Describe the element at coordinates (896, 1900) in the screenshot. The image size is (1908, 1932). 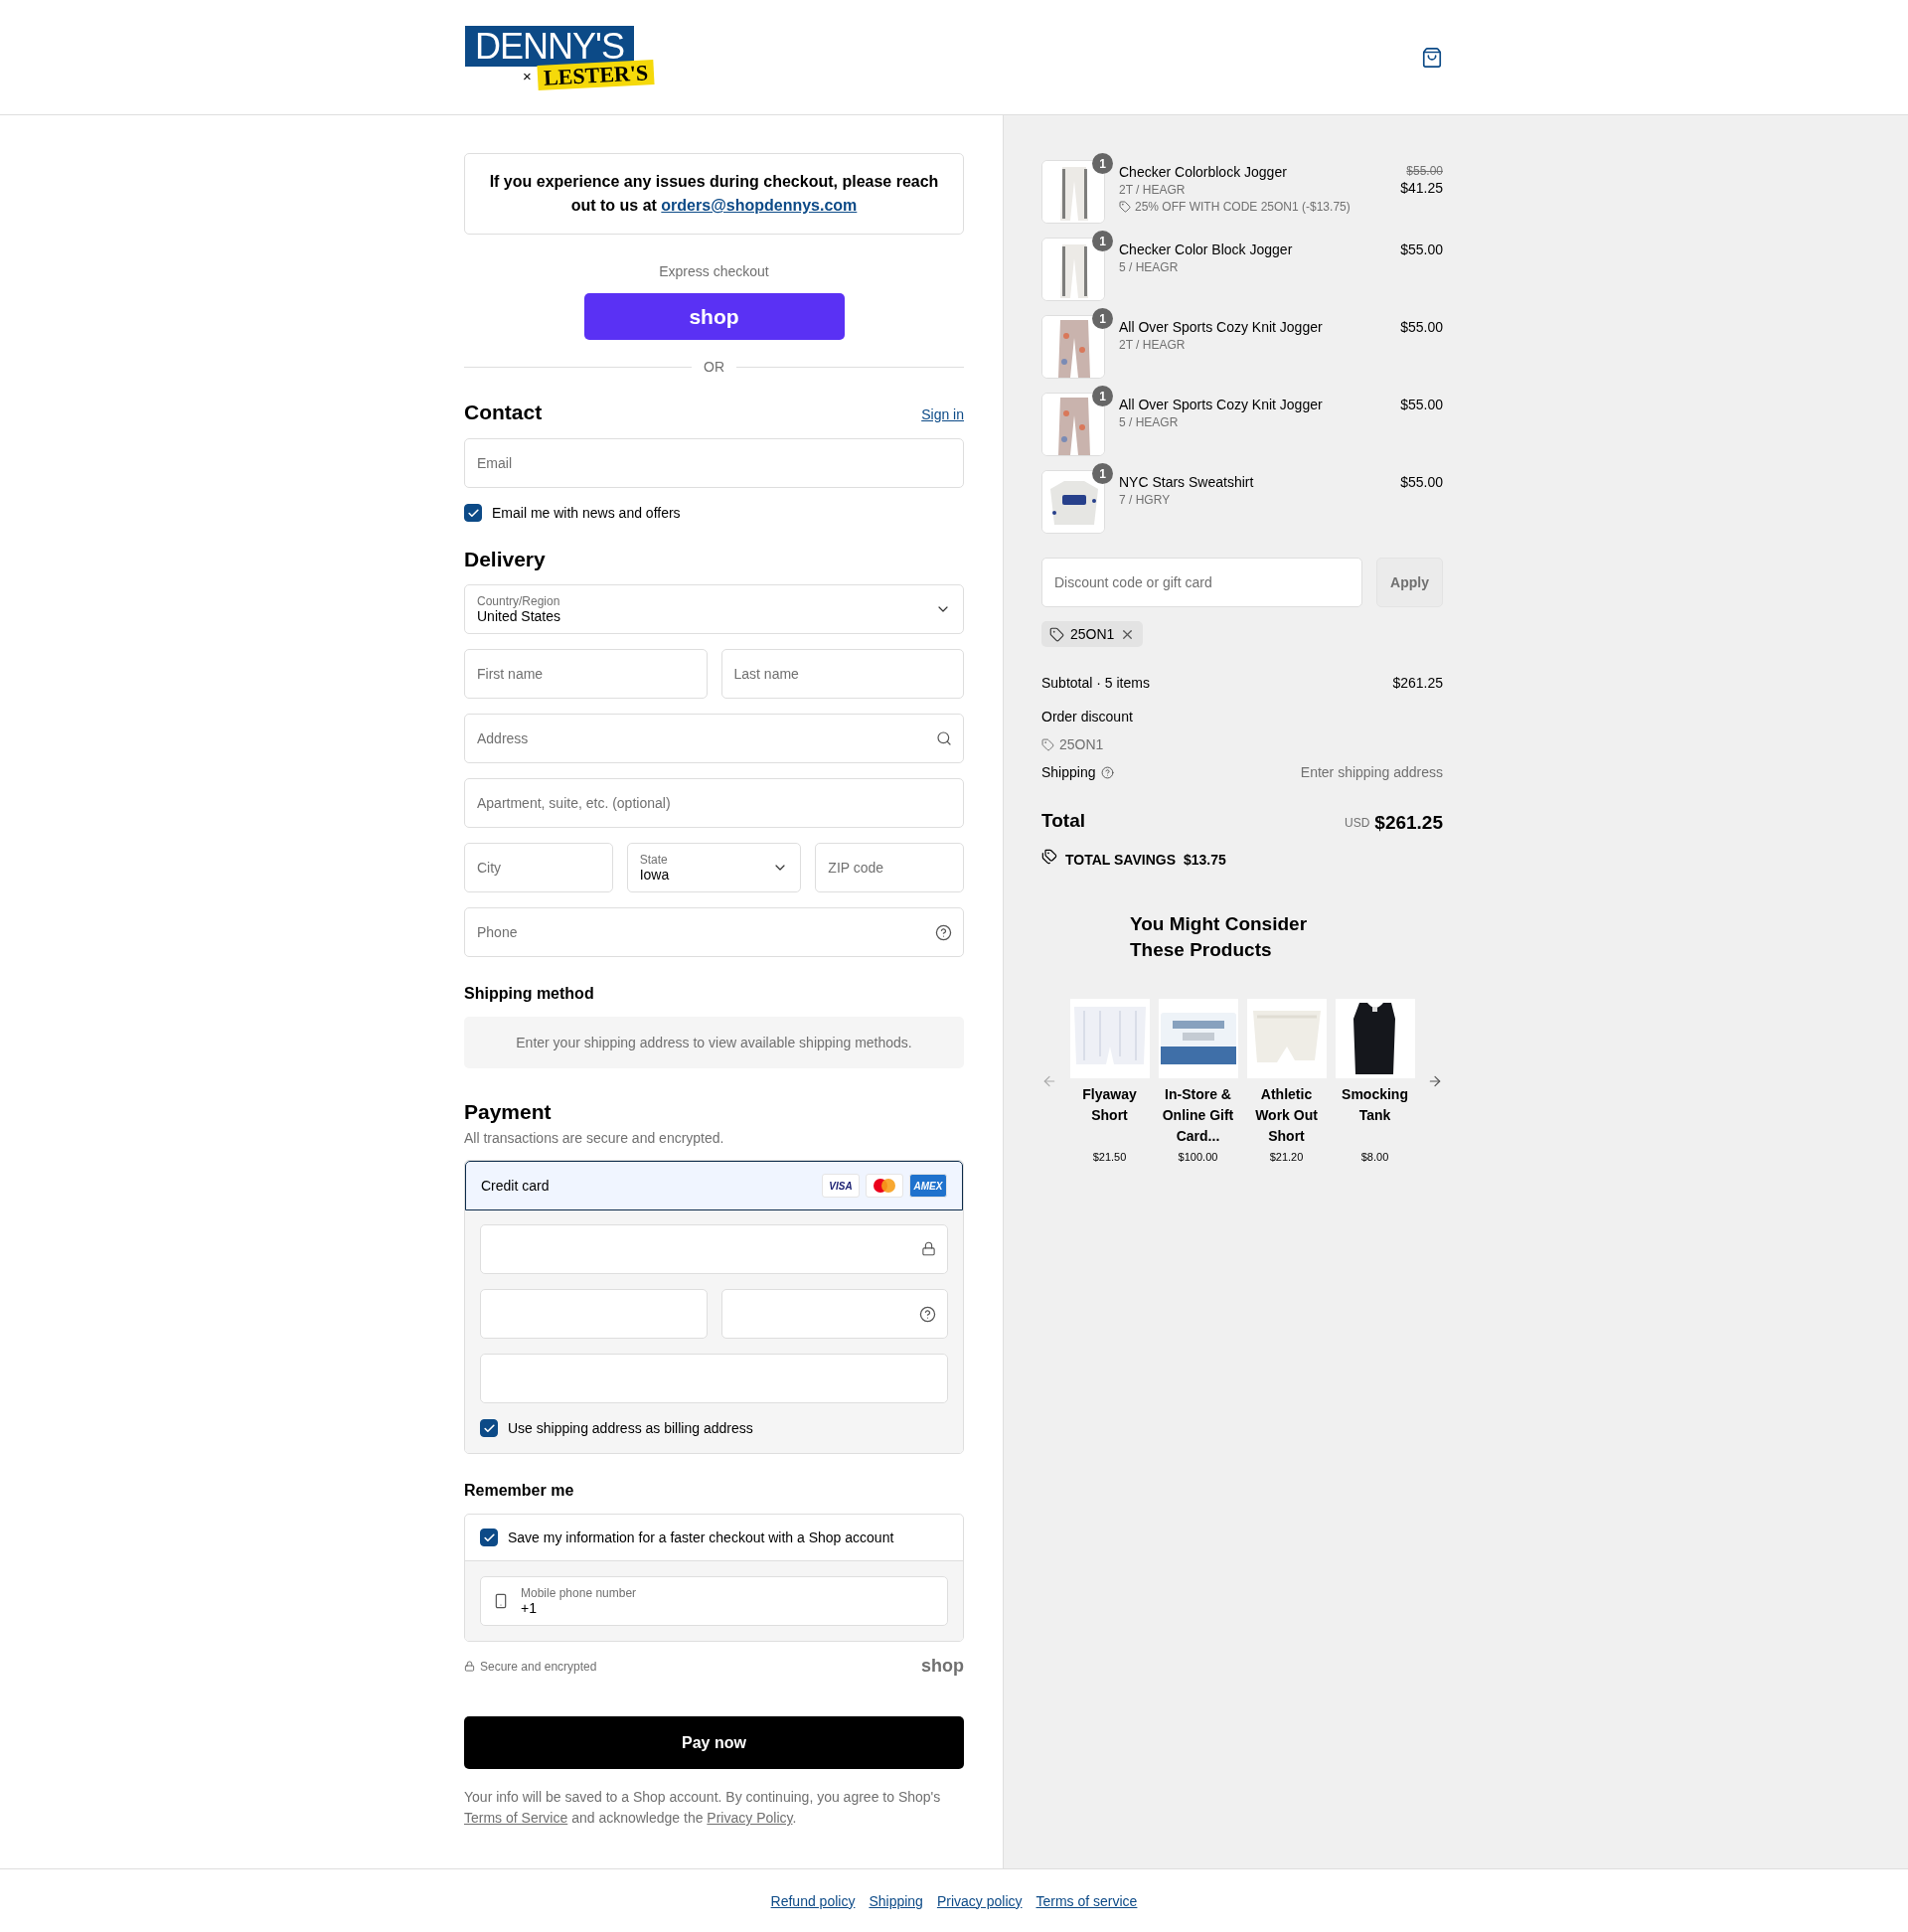
I see `footer-link: Shipping` at that location.